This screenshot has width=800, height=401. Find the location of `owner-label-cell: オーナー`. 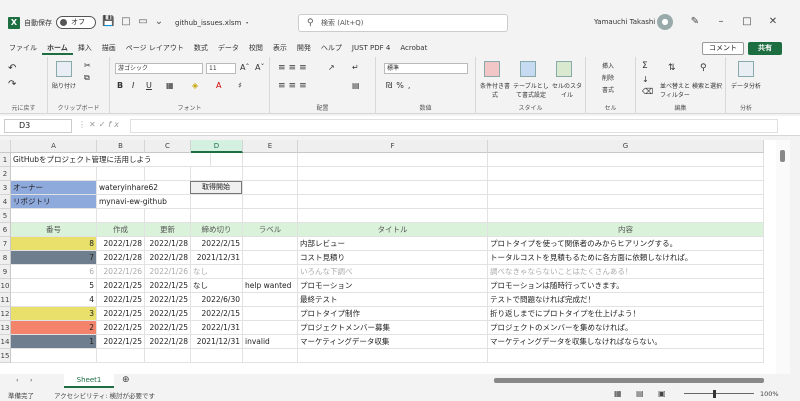

owner-label-cell: オーナー is located at coordinates (54, 188).